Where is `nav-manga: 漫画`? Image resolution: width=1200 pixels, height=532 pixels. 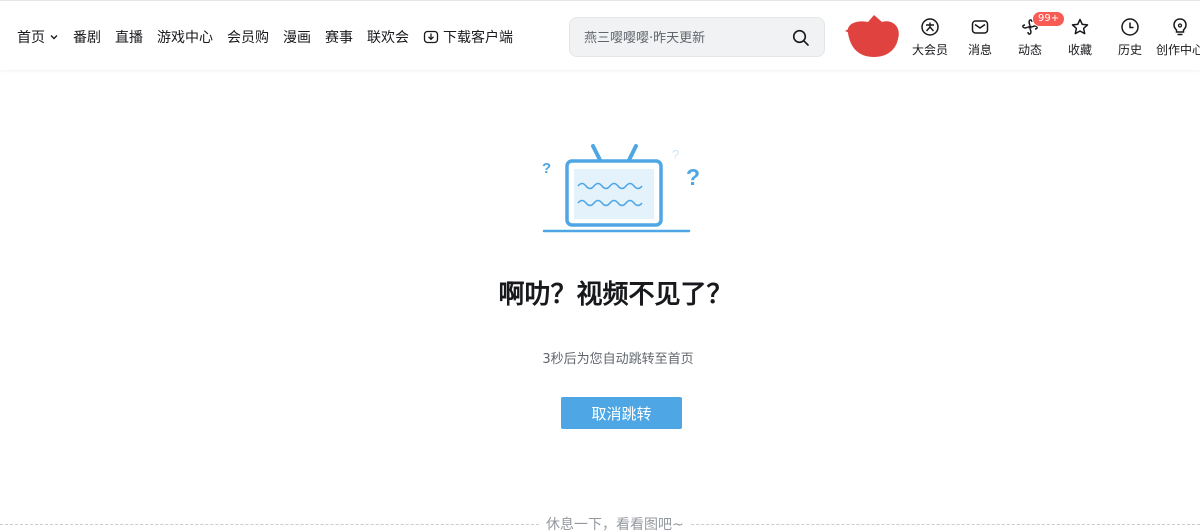 nav-manga: 漫画 is located at coordinates (297, 37).